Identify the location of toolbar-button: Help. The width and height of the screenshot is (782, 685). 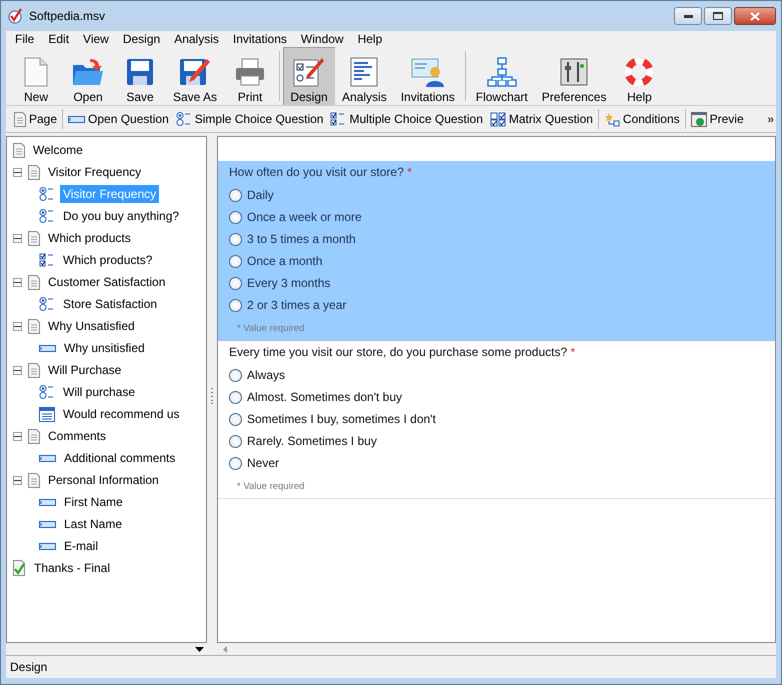
(639, 76).